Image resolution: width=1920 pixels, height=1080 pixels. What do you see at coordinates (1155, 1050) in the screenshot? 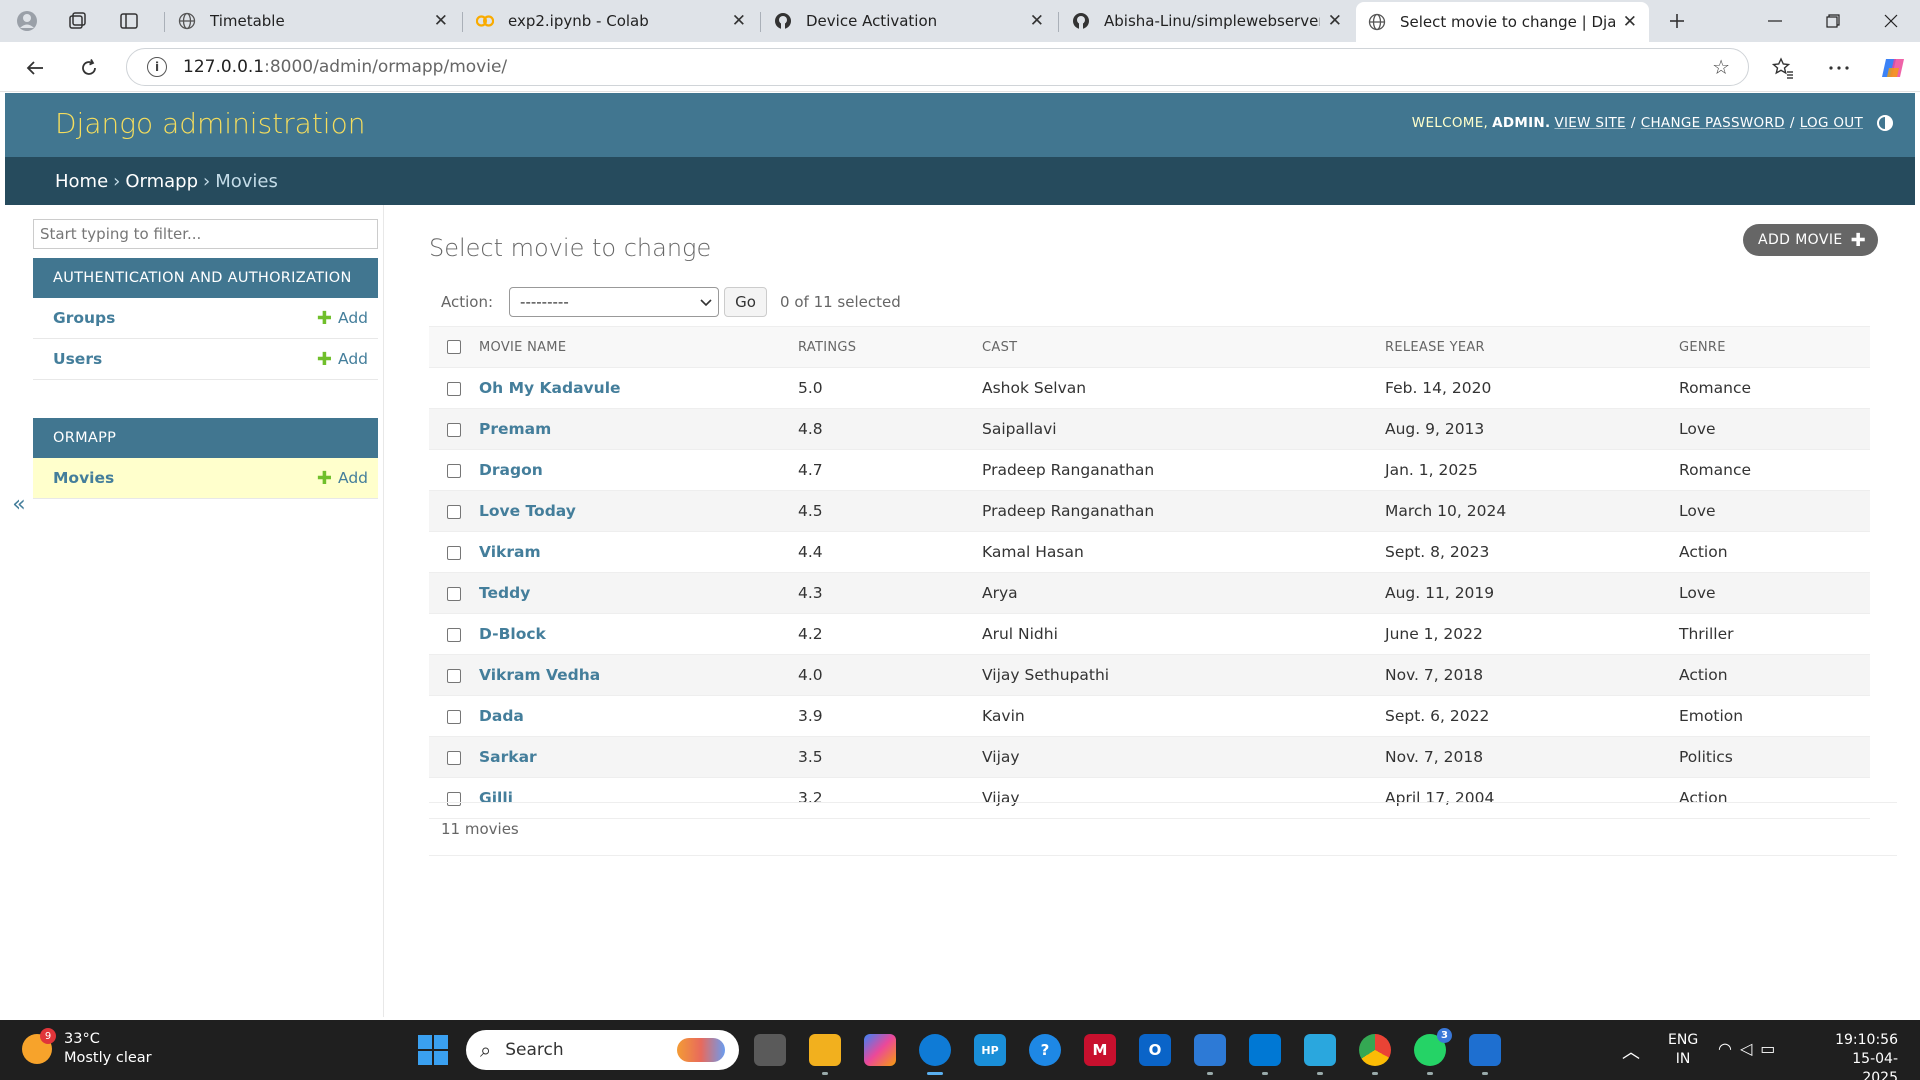
I see `outlook-icon: O` at bounding box center [1155, 1050].